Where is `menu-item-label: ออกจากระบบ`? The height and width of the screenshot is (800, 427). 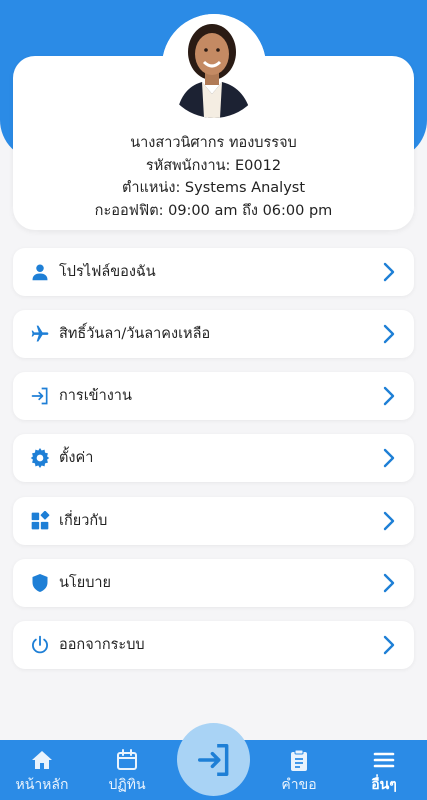 menu-item-label: ออกจากระบบ is located at coordinates (102, 645).